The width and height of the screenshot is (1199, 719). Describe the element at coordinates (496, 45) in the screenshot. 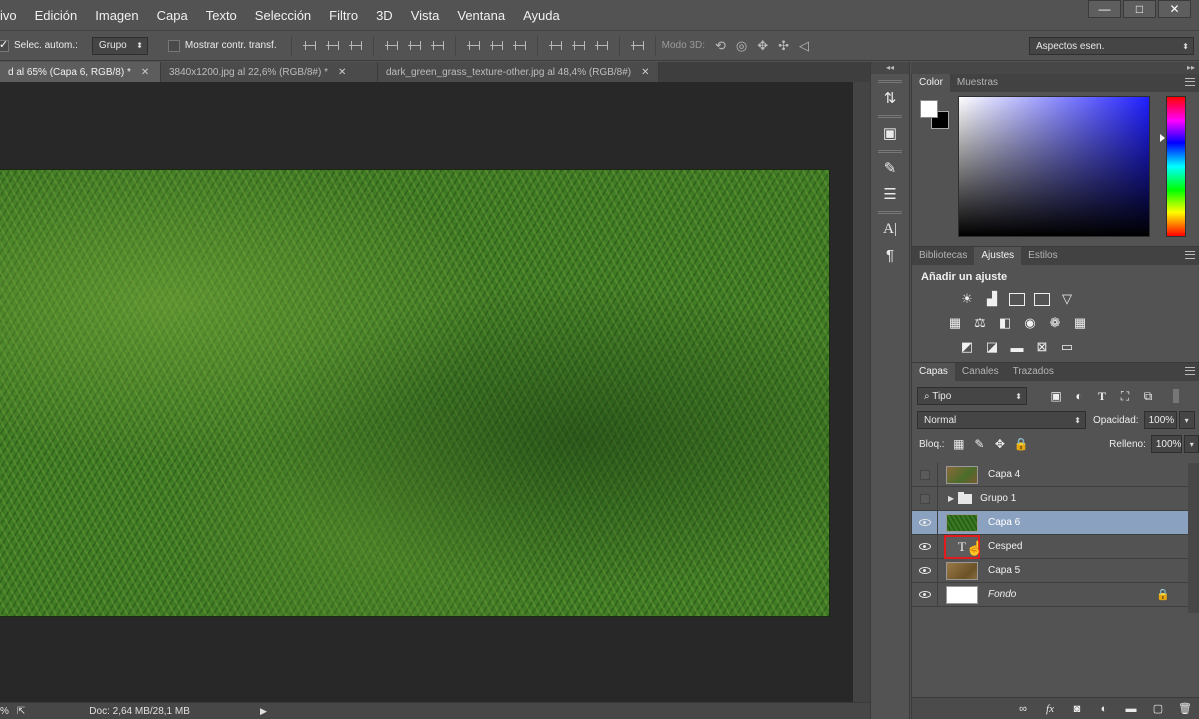

I see `distribute-vcenter-icon` at that location.